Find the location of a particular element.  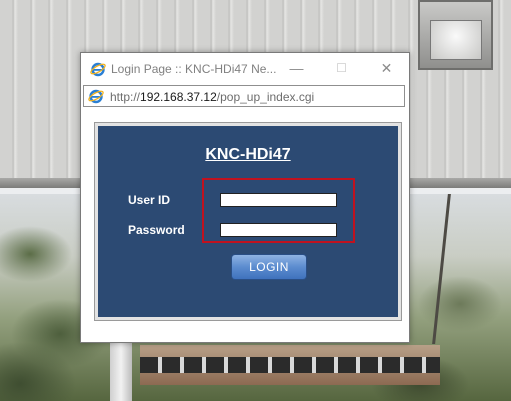

user-id-input is located at coordinates (278, 200).